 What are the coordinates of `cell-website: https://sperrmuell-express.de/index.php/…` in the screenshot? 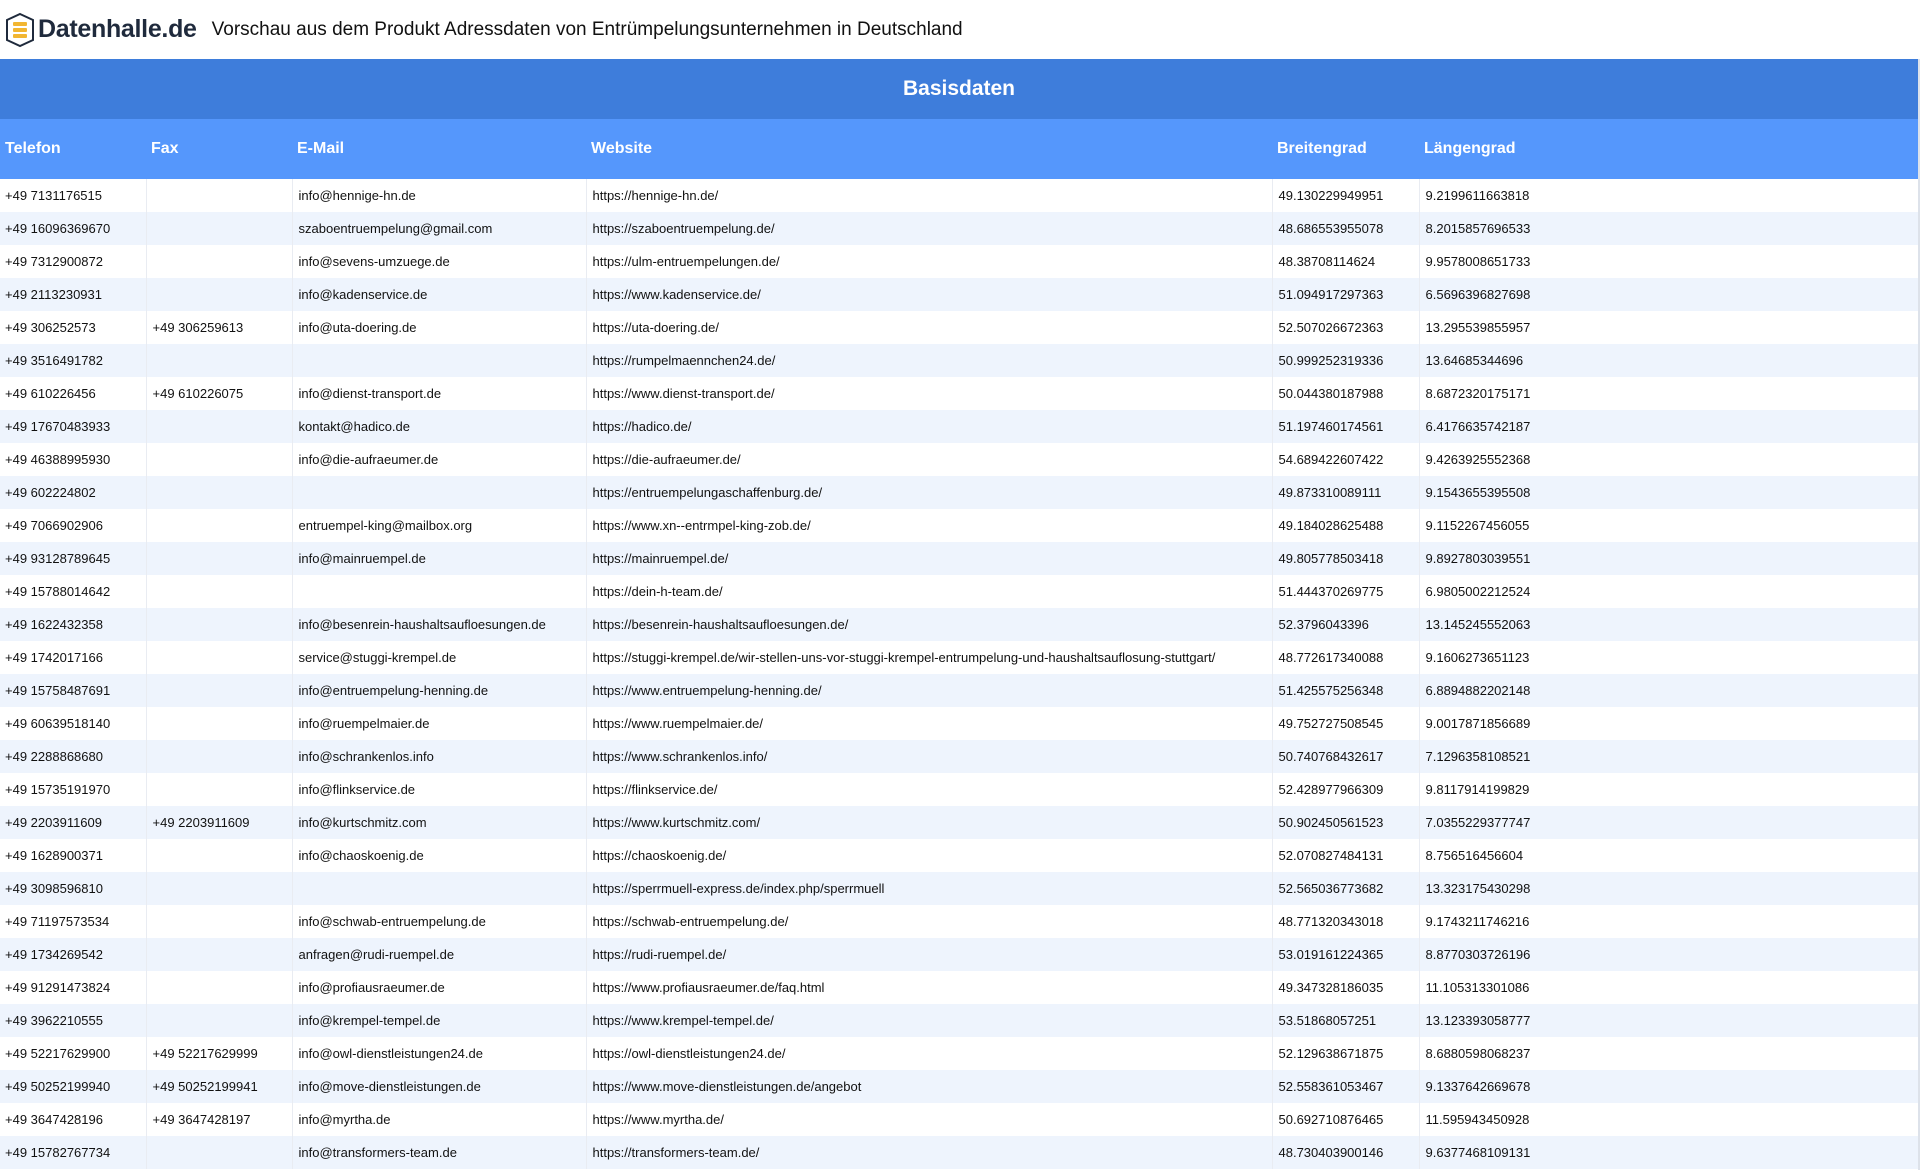 It's located at (928, 888).